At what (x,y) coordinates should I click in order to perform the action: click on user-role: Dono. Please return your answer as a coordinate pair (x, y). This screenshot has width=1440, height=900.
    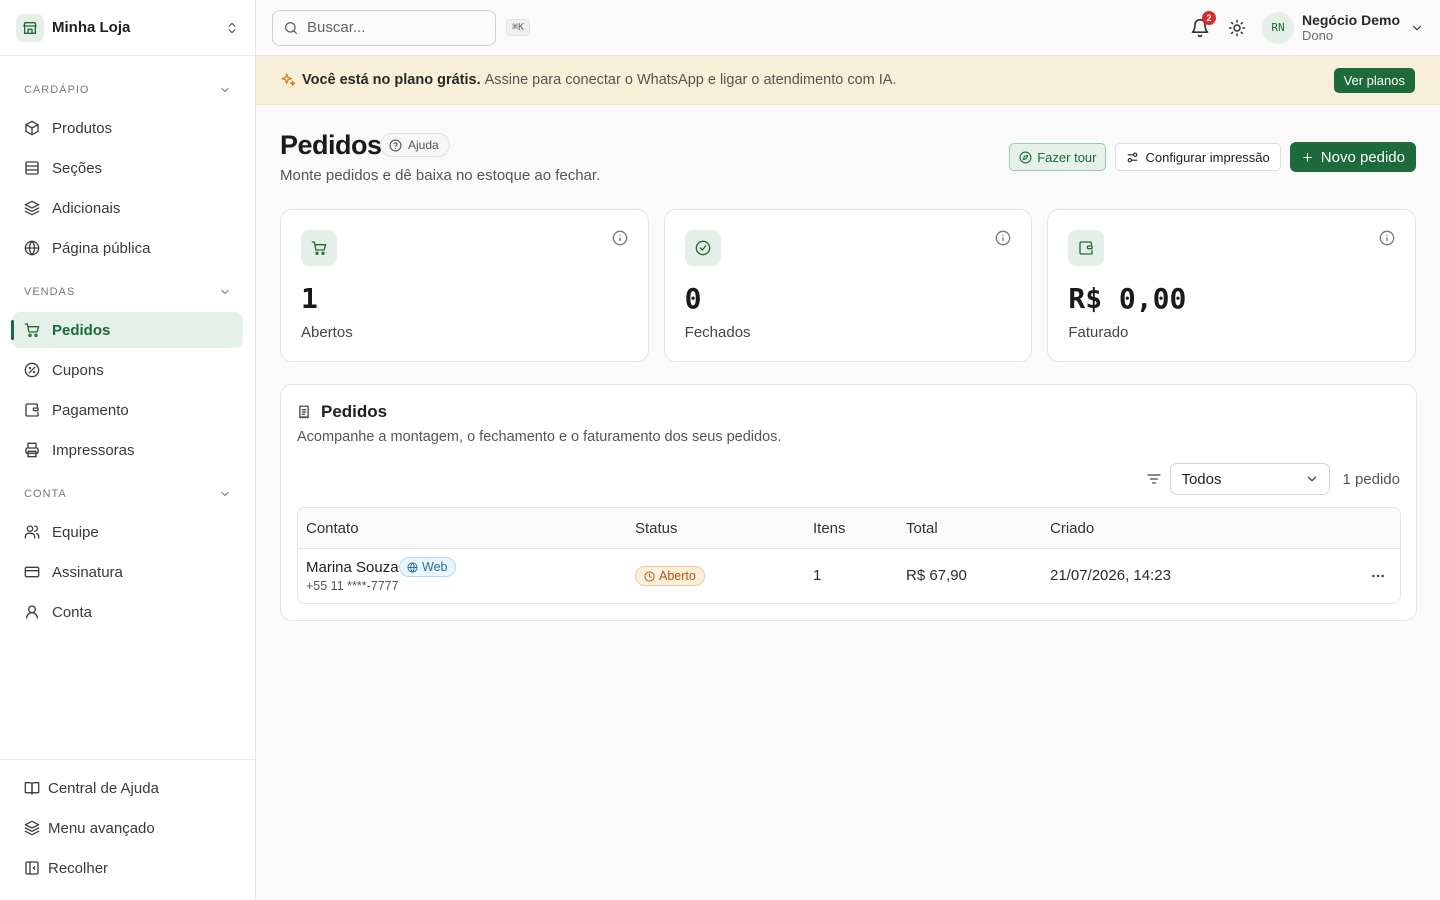
    Looking at the image, I should click on (1317, 35).